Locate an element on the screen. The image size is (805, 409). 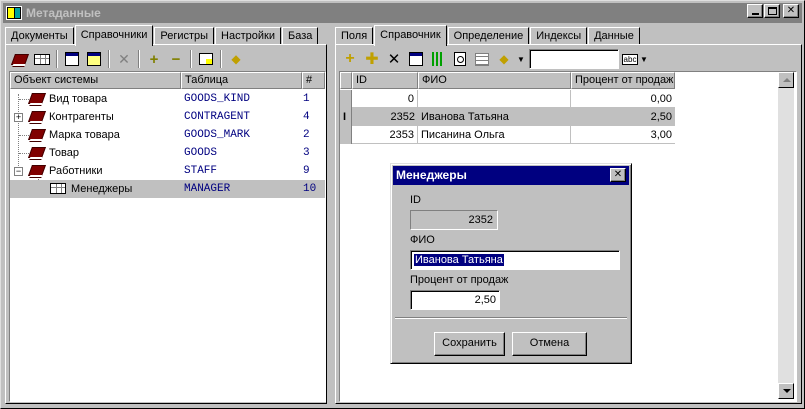
delete-record-button: ✕ is located at coordinates (394, 59).